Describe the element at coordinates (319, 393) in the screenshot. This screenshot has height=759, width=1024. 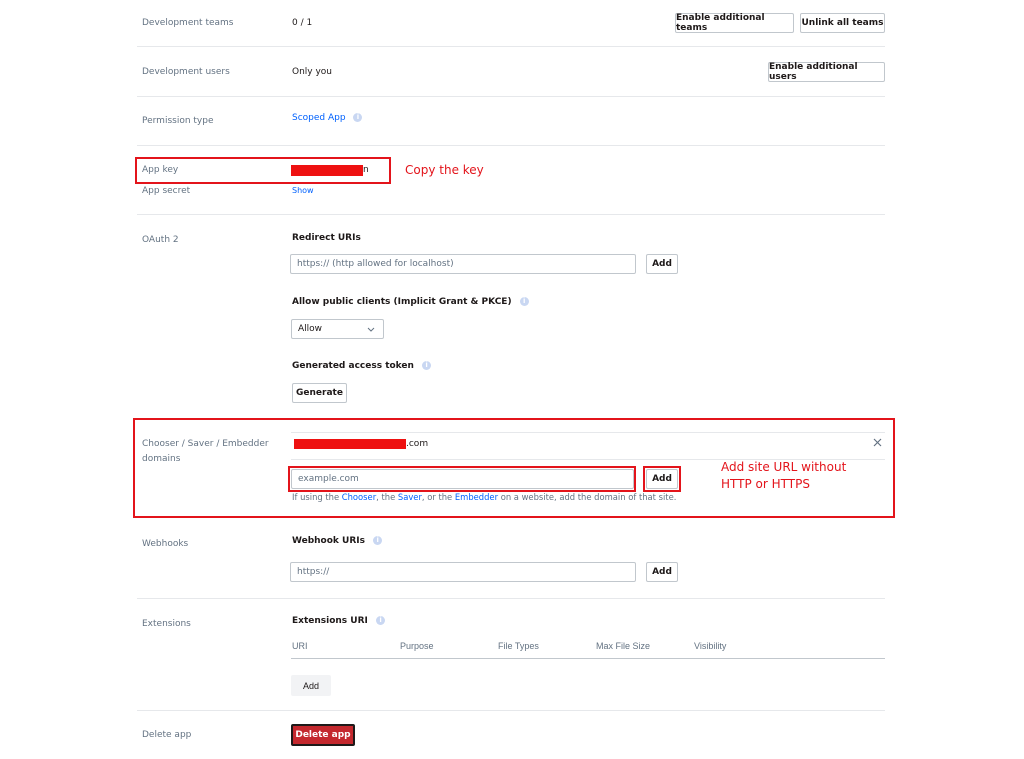
I see `generate-token-button: Generate` at that location.